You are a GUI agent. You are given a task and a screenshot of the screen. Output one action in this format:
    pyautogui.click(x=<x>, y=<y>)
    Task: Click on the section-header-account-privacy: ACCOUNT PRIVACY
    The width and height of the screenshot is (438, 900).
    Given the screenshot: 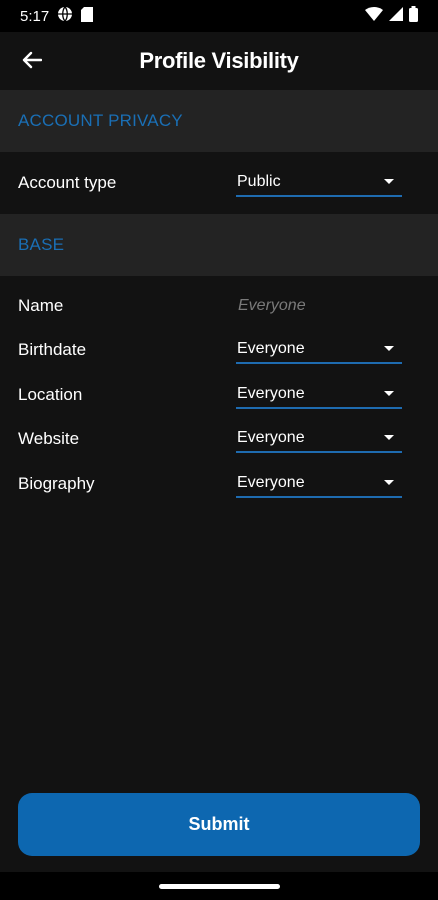 What is the action you would take?
    pyautogui.click(x=219, y=121)
    